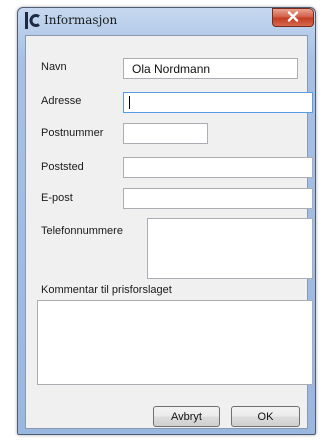 The height and width of the screenshot is (441, 333). What do you see at coordinates (33, 20) in the screenshot?
I see `ic-logo-icon` at bounding box center [33, 20].